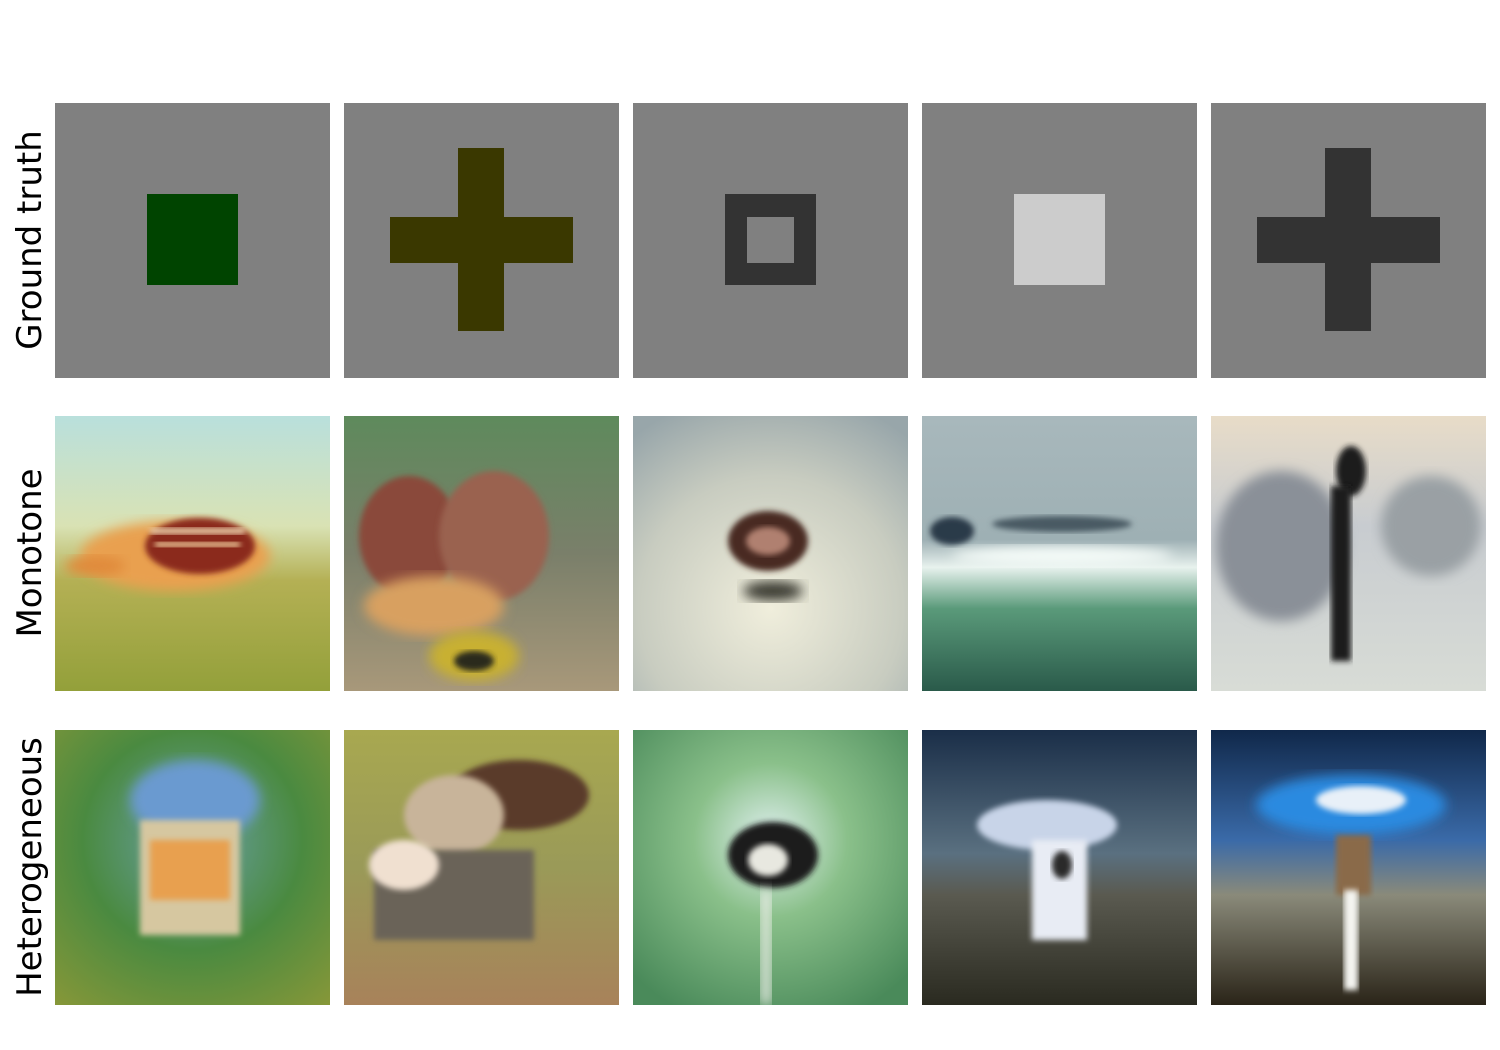 The width and height of the screenshot is (1500, 1050). I want to click on stimulus-green-square, so click(192, 240).